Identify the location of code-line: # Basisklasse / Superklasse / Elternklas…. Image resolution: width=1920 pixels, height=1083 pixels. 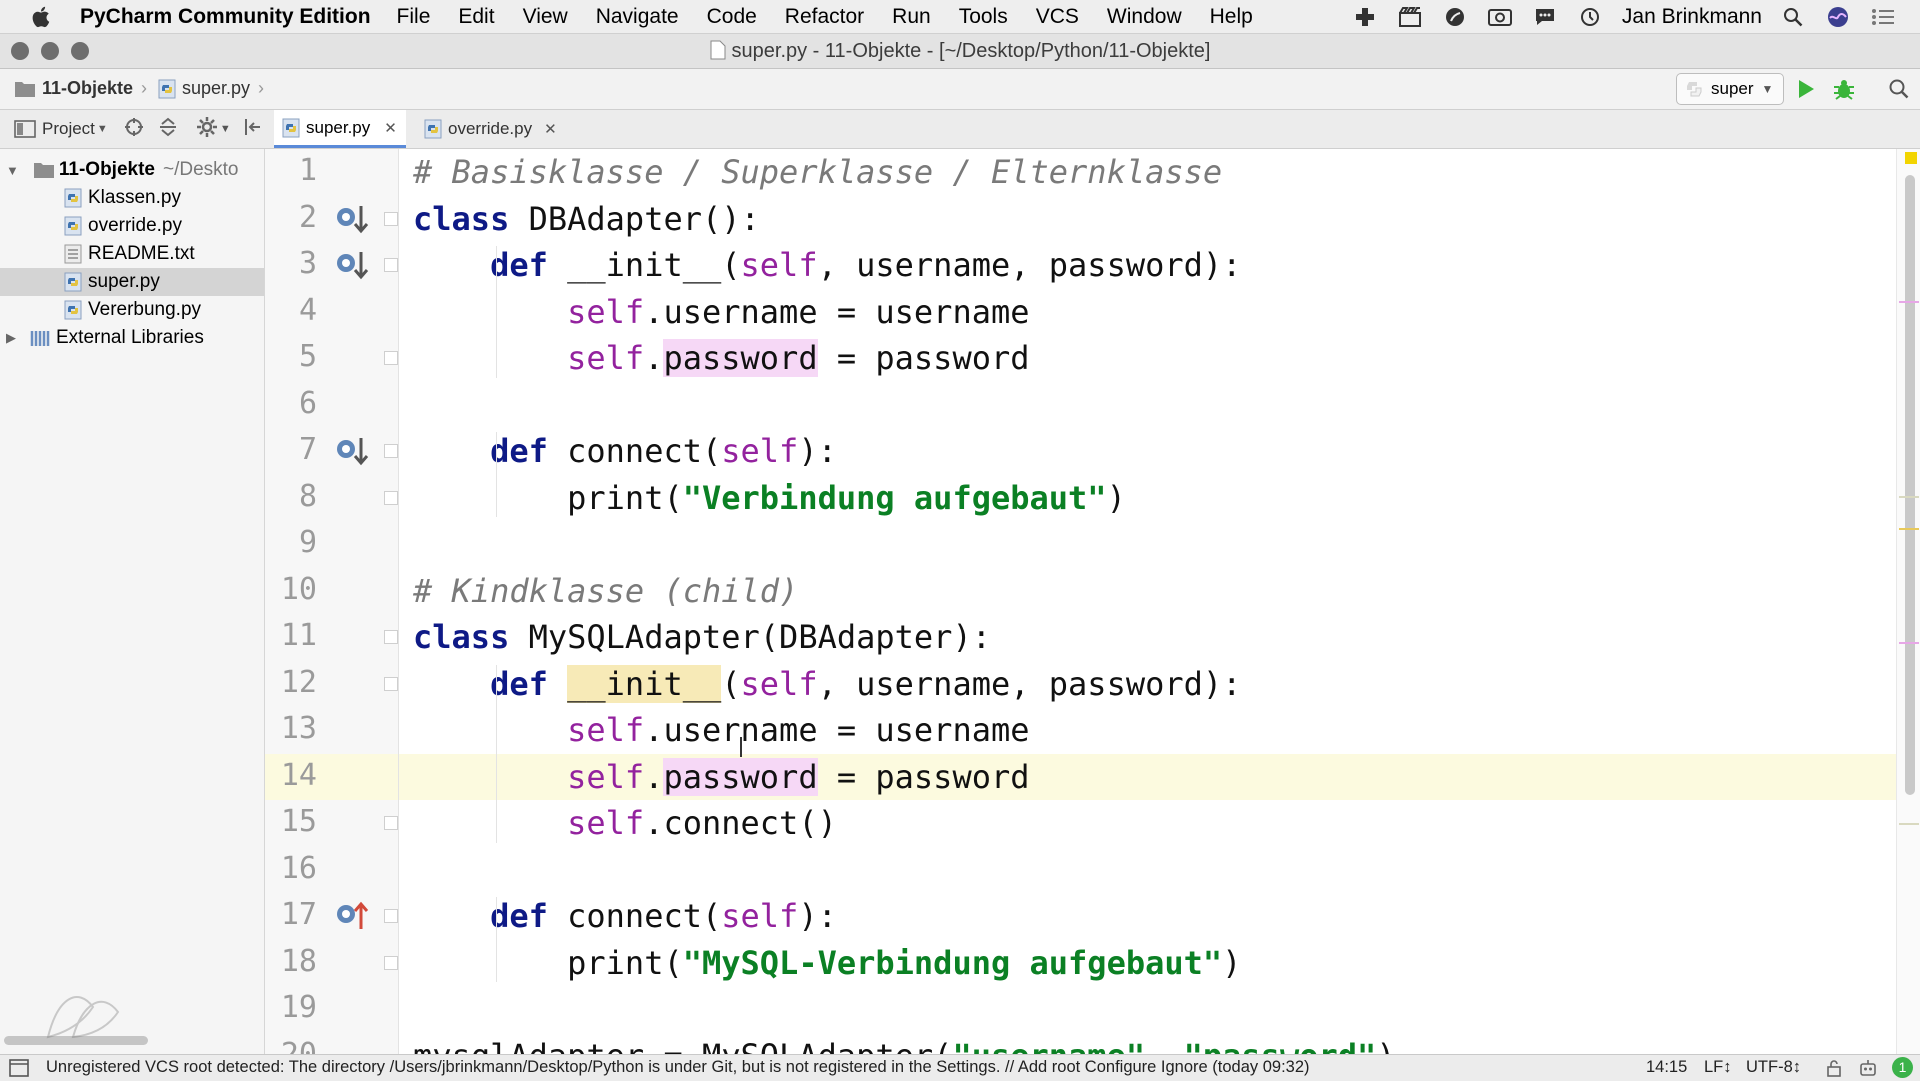
(817, 172).